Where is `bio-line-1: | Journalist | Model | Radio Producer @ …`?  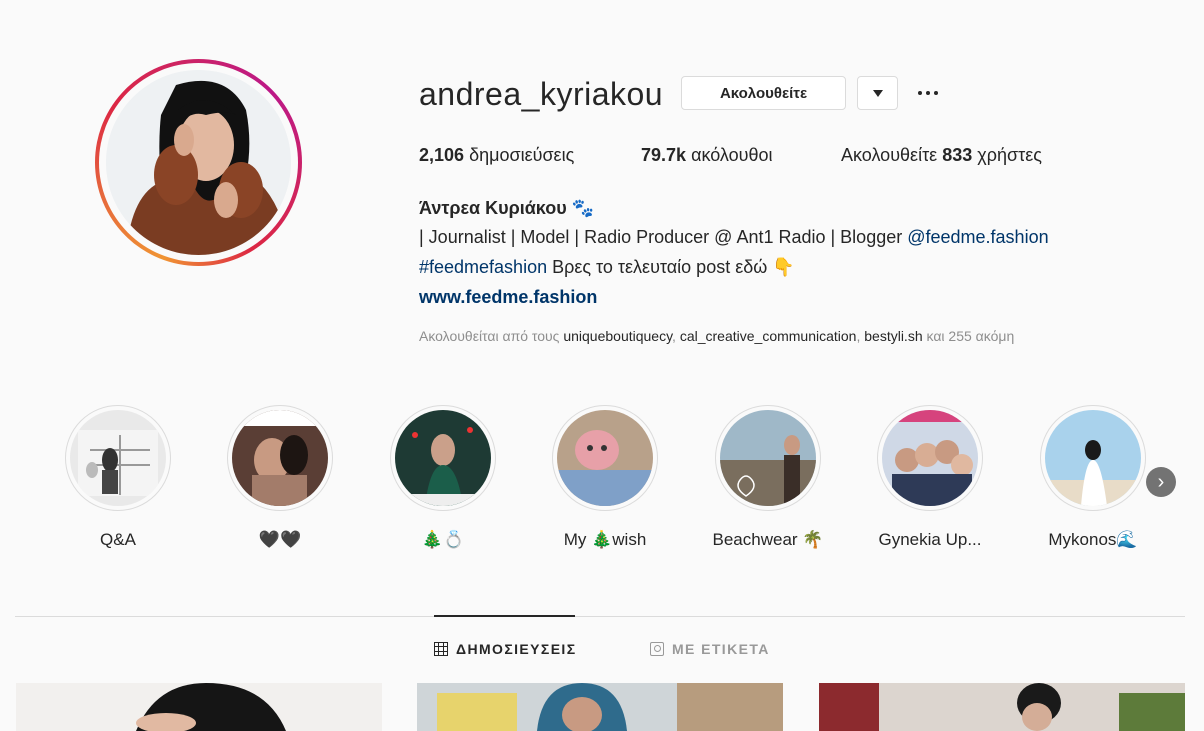 bio-line-1: | Journalist | Model | Radio Producer @ … is located at coordinates (734, 237).